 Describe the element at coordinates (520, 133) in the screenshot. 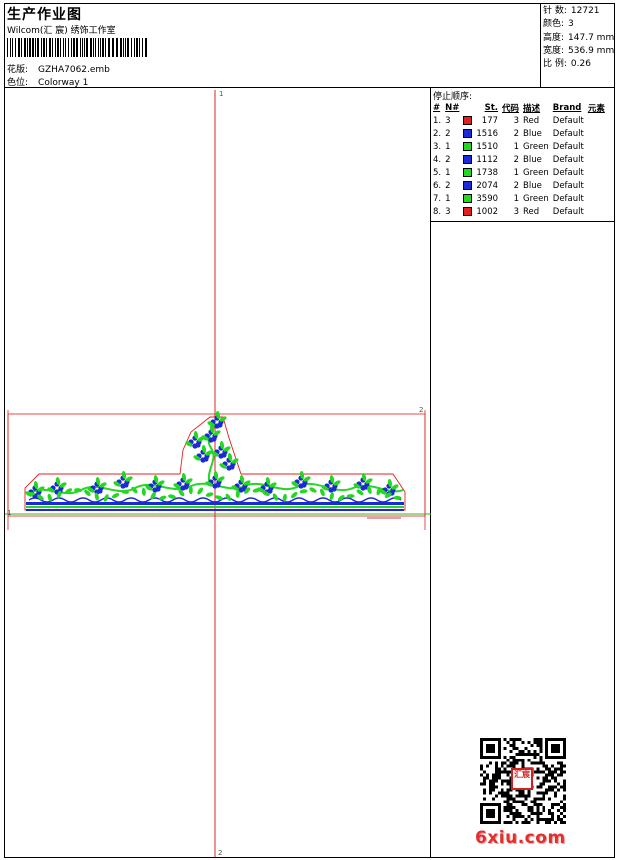

I see `stop-row: 2. 2 1516 2 Blue Default` at that location.